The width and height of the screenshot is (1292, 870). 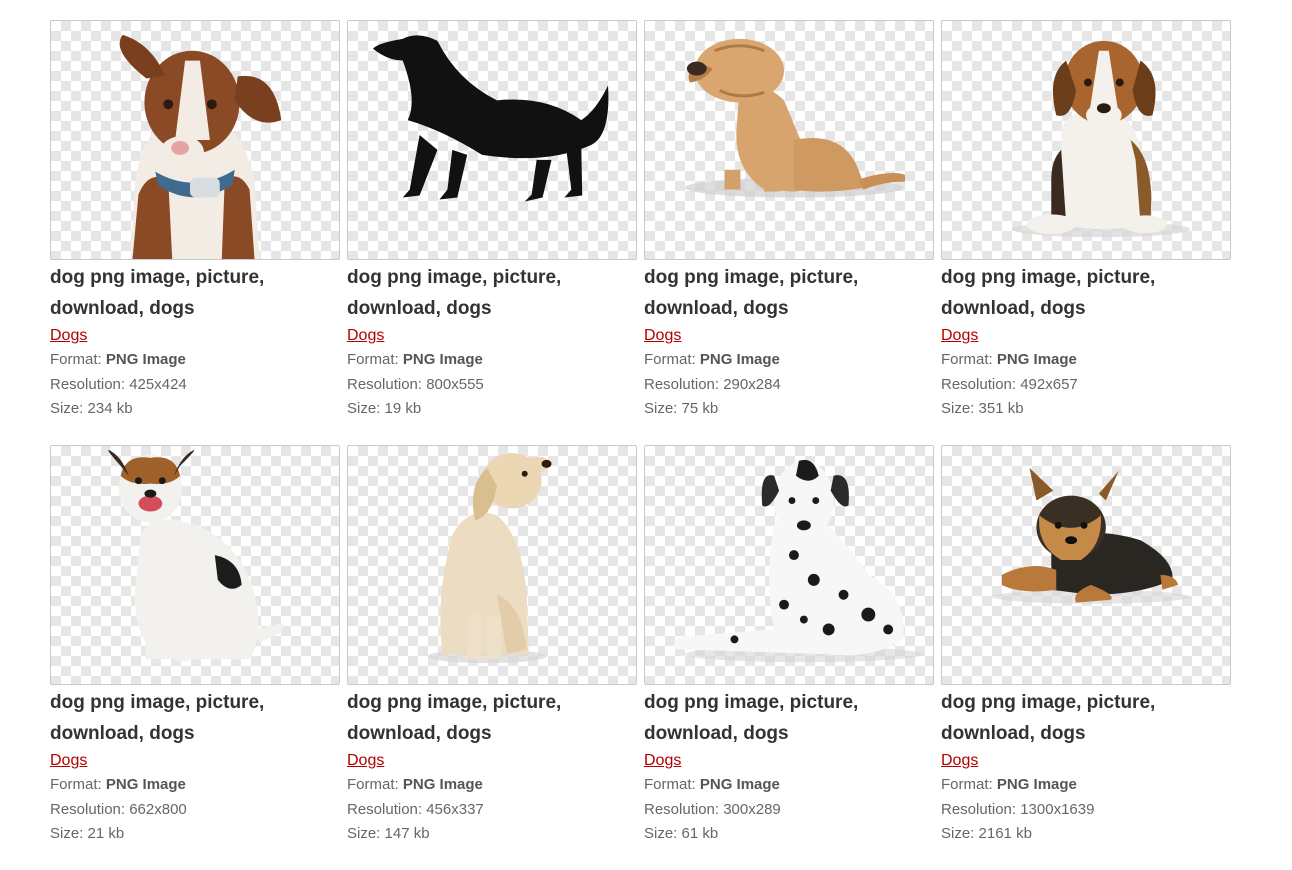 I want to click on resolution-line: Resolution: 800x555, so click(x=492, y=385).